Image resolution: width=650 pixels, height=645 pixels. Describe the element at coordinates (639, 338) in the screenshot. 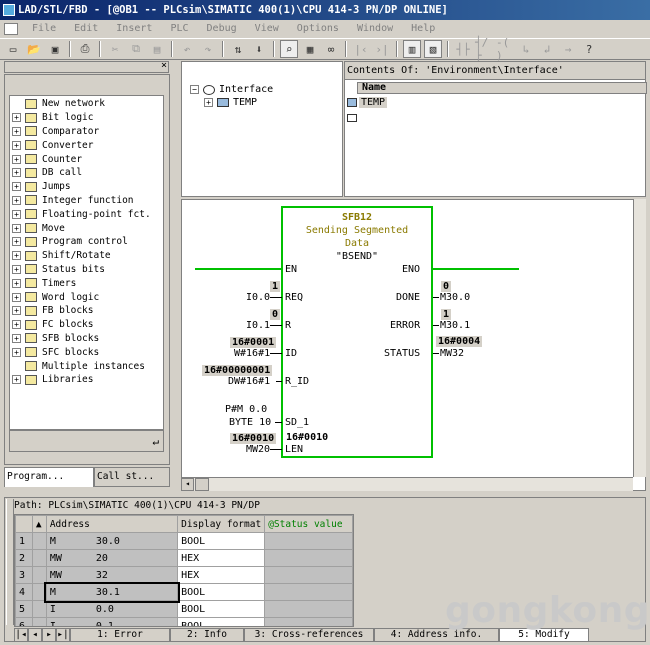

I see `vertical-scrollbar` at that location.